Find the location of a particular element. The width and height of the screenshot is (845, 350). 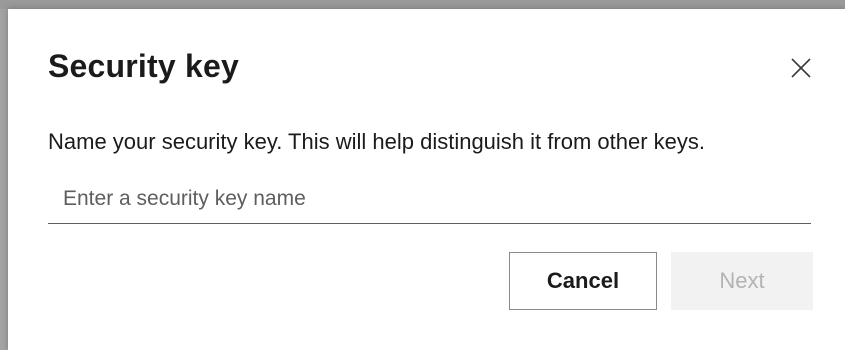

security-key-name-field is located at coordinates (429, 201).